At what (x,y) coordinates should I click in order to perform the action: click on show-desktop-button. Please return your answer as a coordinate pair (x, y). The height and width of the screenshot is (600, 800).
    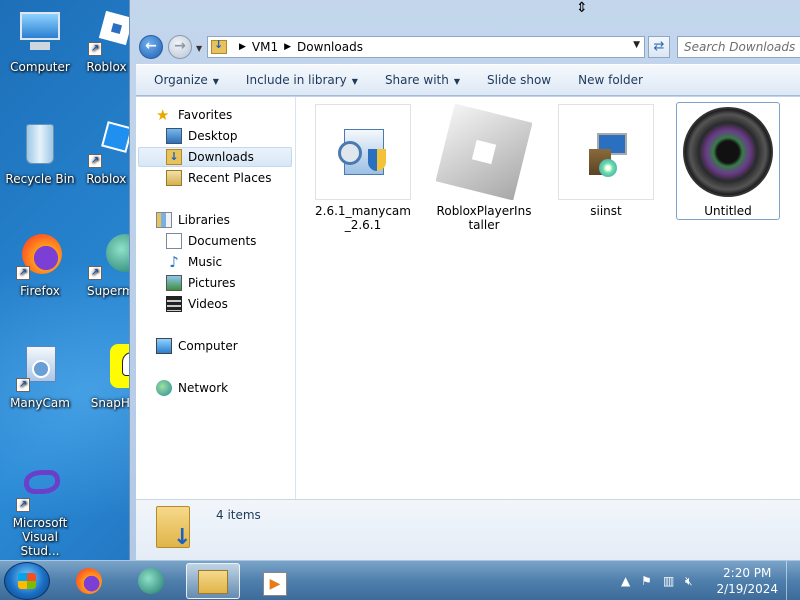
    Looking at the image, I should click on (793, 580).